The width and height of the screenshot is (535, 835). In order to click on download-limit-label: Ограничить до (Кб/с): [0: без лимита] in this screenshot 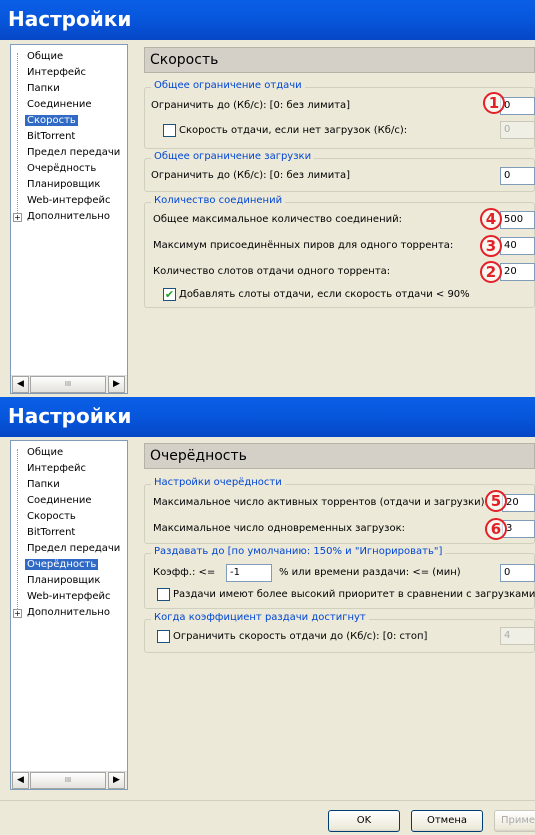, I will do `click(251, 175)`.